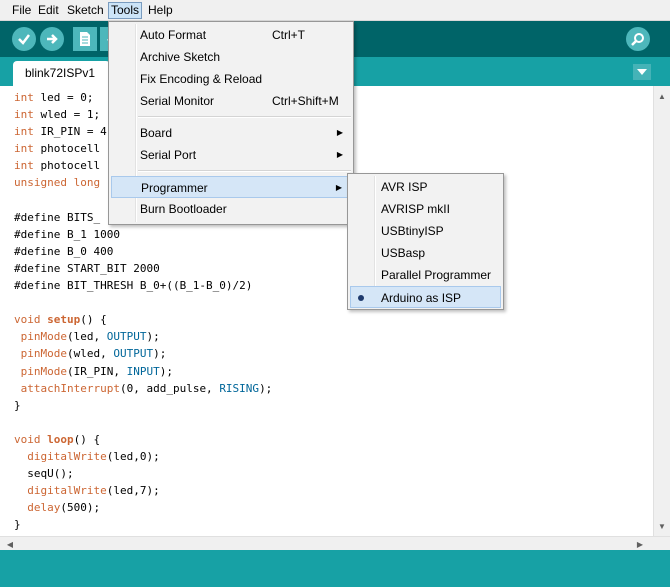 Image resolution: width=670 pixels, height=587 pixels. Describe the element at coordinates (231, 35) in the screenshot. I see `menu-item-auto-format: Auto Format Ctrl+T` at that location.